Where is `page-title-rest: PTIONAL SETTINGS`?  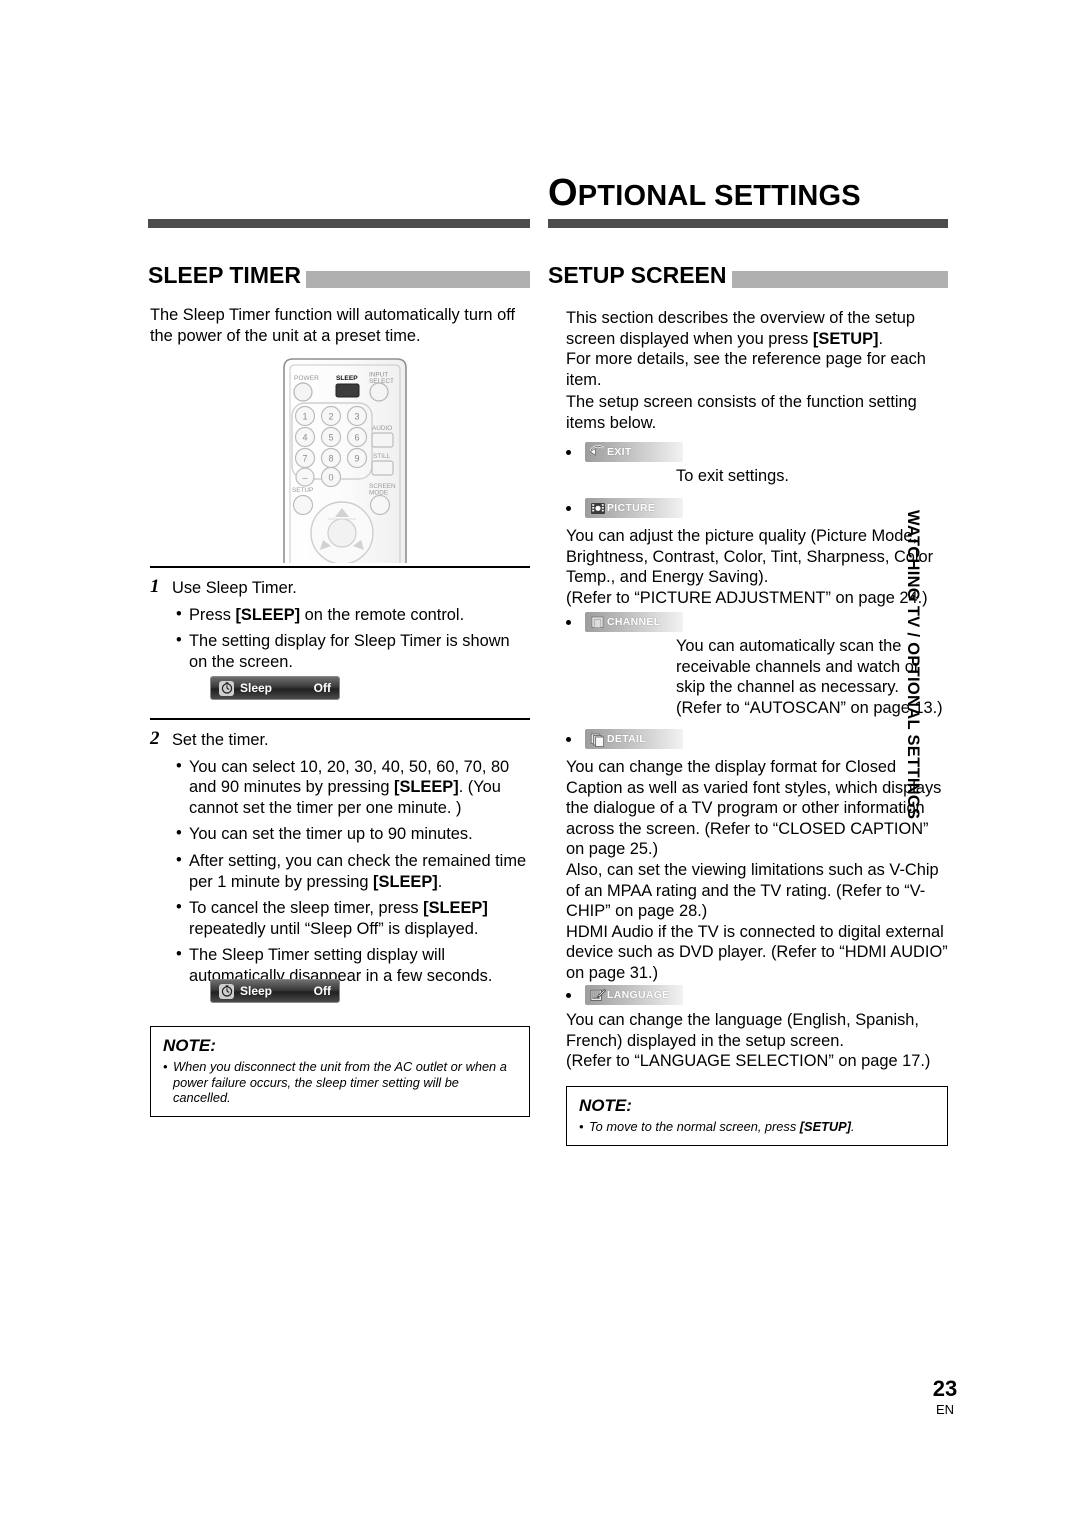 page-title-rest: PTIONAL SETTINGS is located at coordinates (719, 196).